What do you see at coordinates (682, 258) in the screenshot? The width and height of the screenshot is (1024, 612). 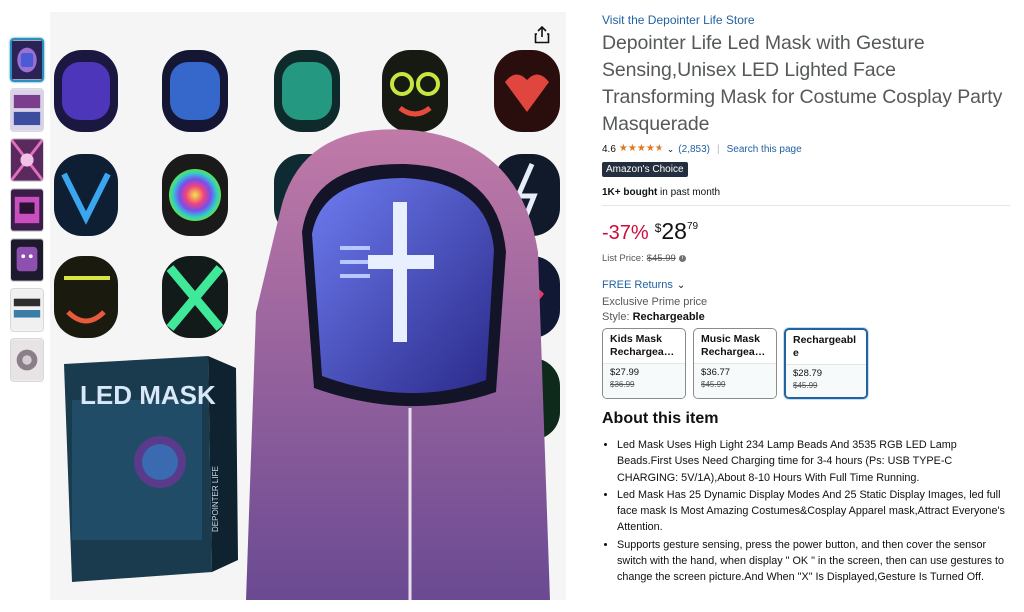 I see `info-icon: i` at bounding box center [682, 258].